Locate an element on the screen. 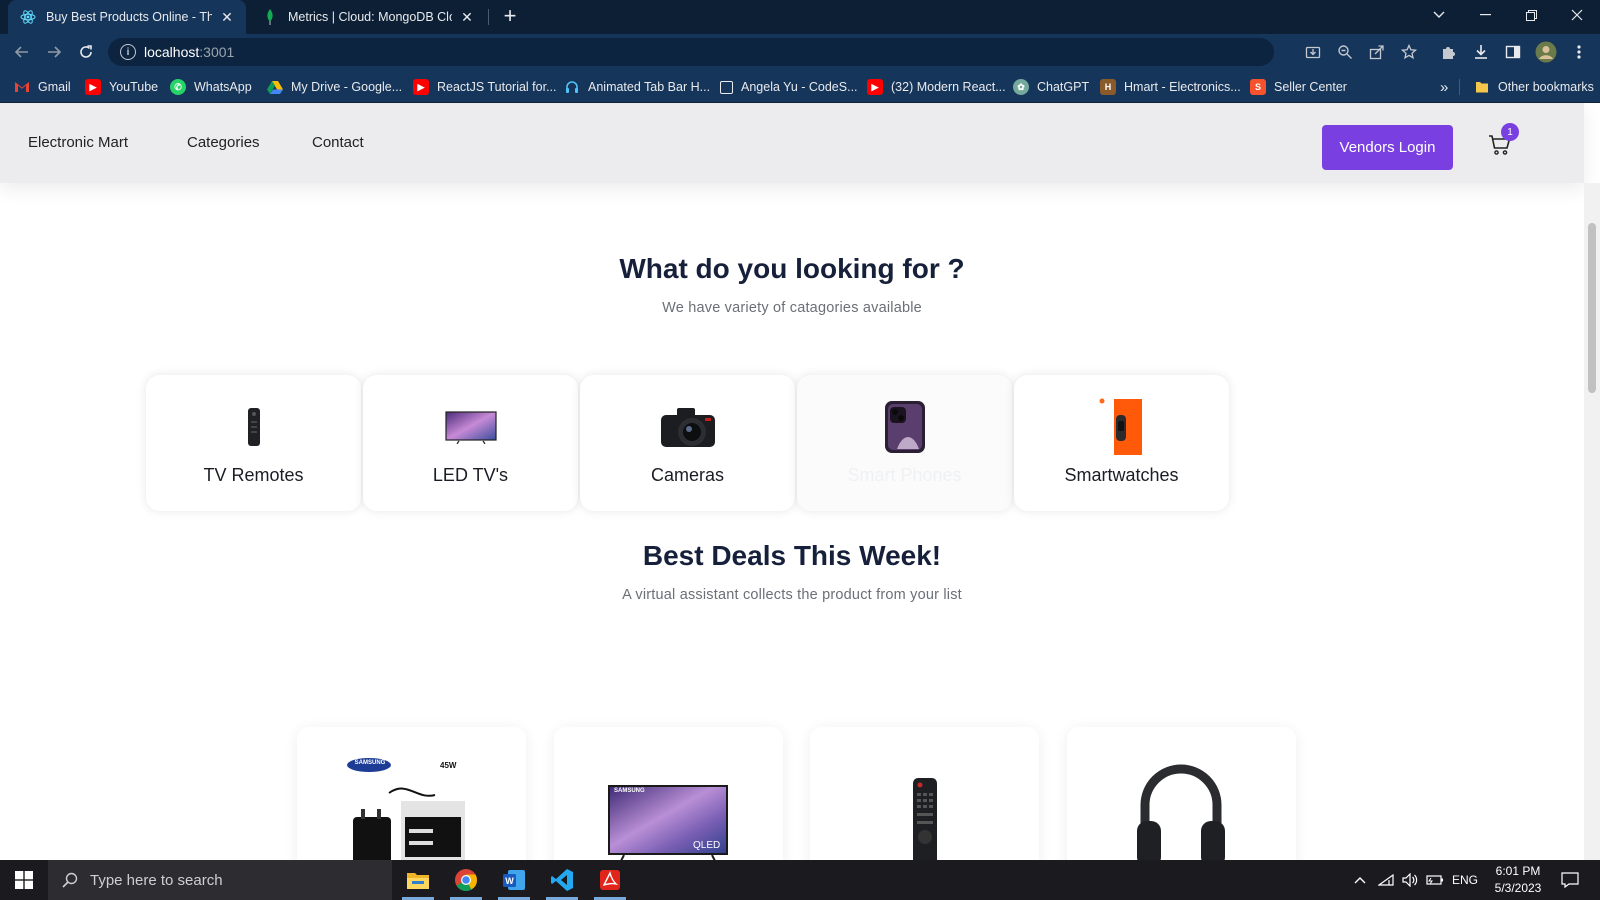 This screenshot has height=900, width=1600. bookmarks-overflow-button: » is located at coordinates (1444, 87).